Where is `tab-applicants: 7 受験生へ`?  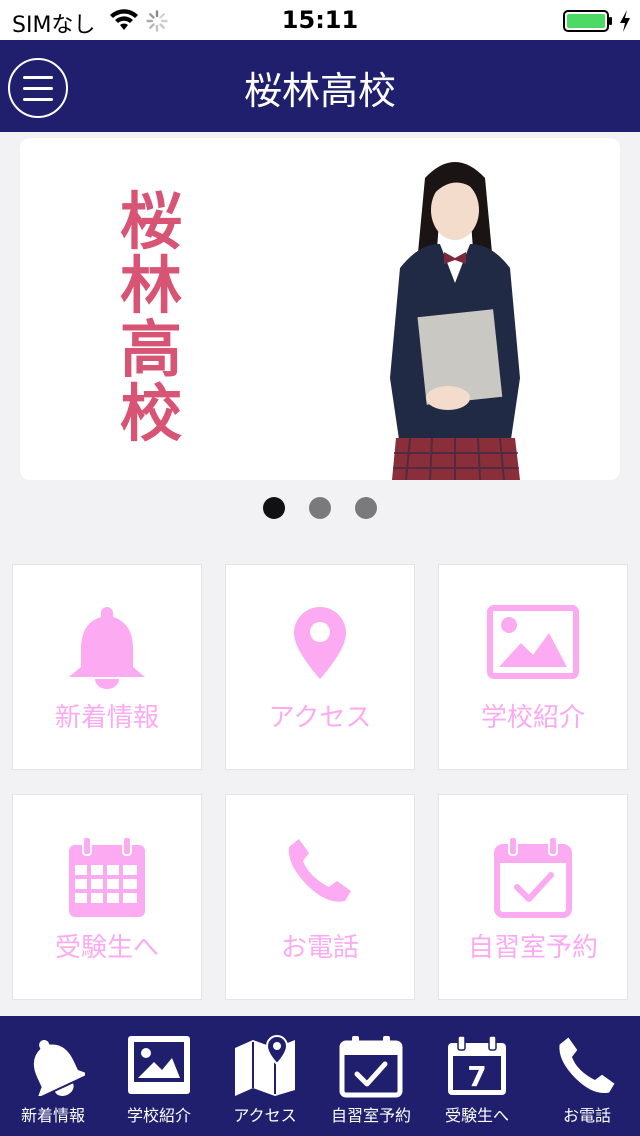
tab-applicants: 7 受験生へ is located at coordinates (477, 1076).